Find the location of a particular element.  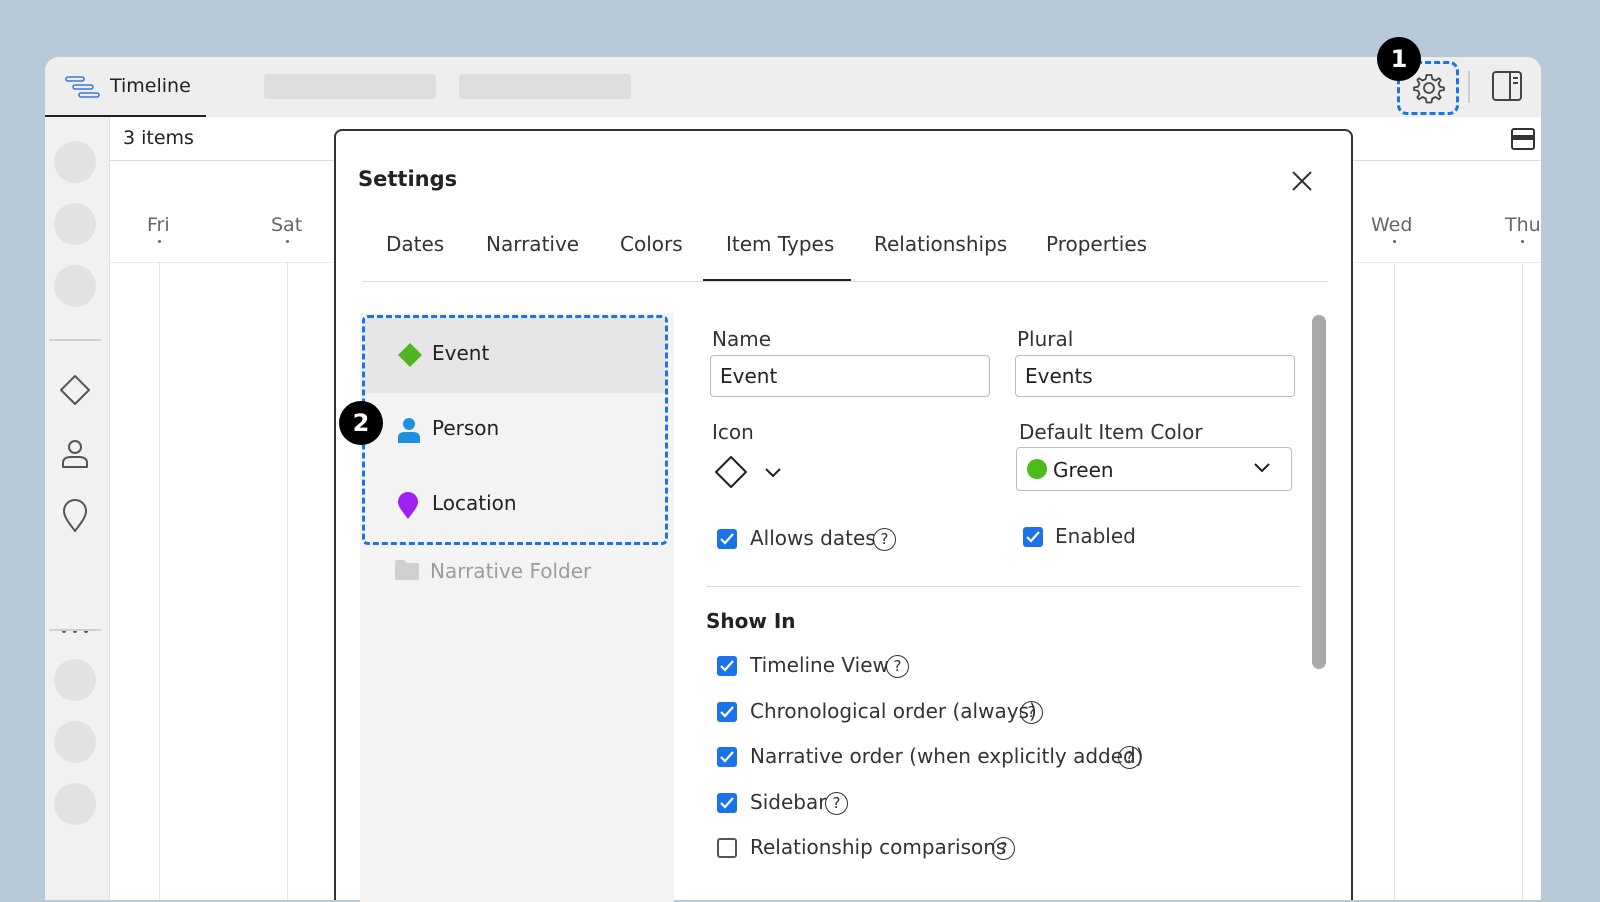

tab-properties: Properties is located at coordinates (1096, 256).